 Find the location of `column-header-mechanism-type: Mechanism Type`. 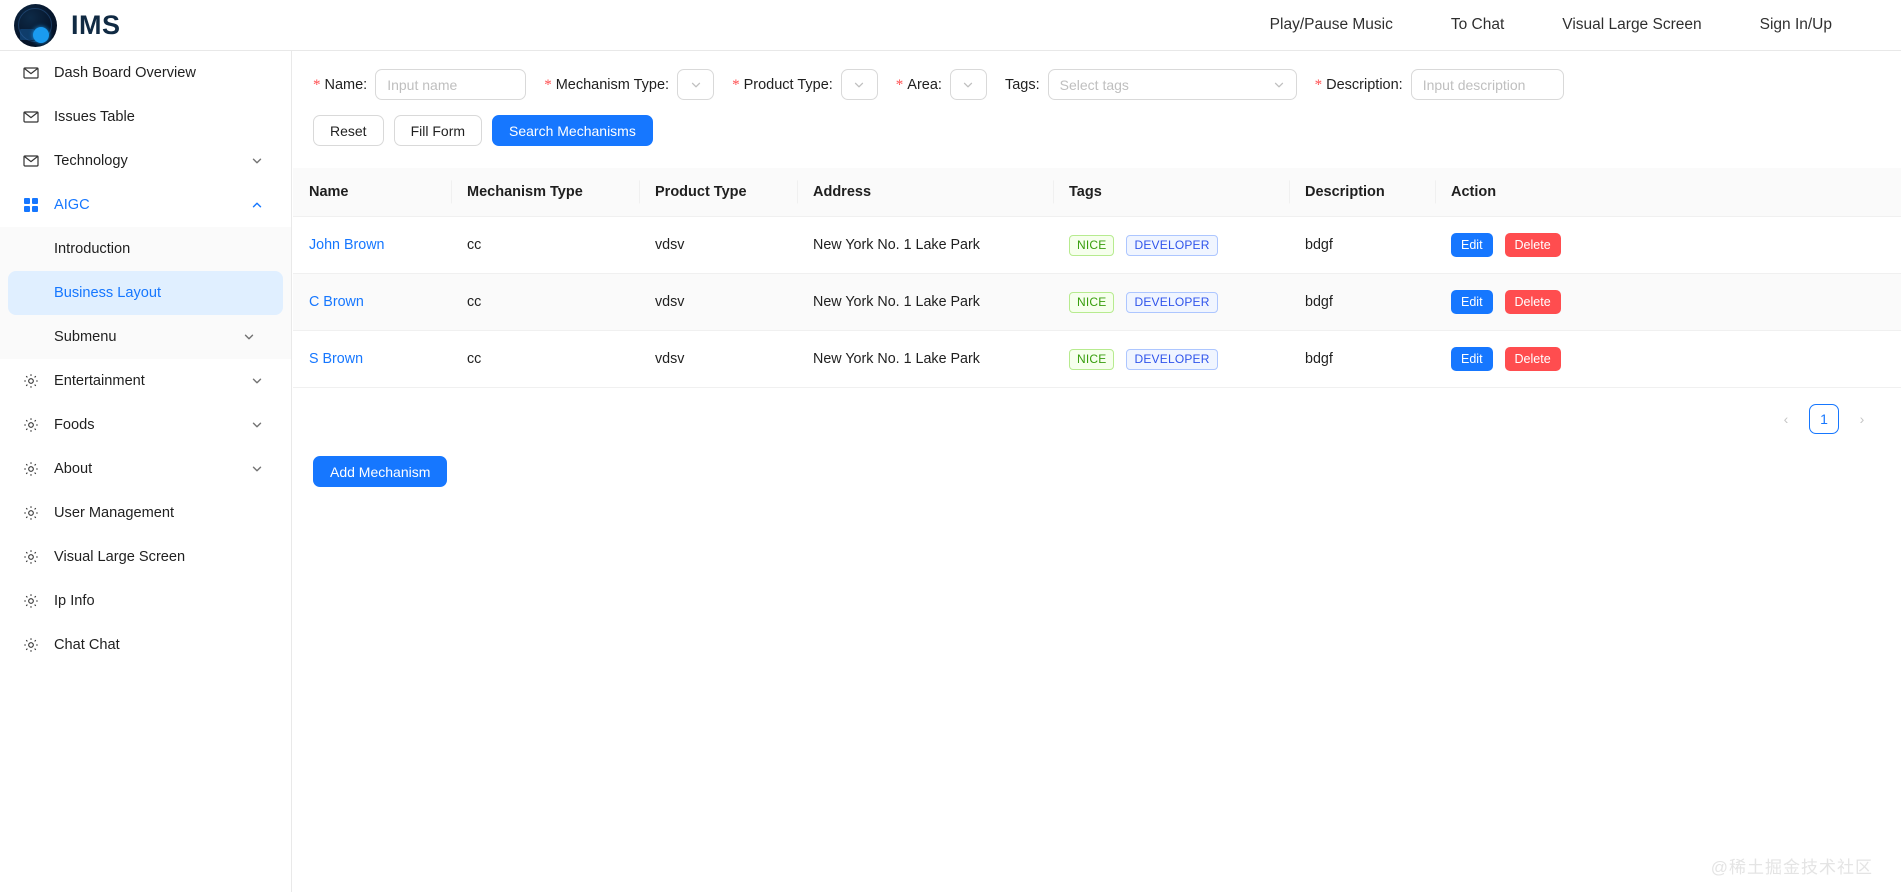

column-header-mechanism-type: Mechanism Type is located at coordinates (545, 192).